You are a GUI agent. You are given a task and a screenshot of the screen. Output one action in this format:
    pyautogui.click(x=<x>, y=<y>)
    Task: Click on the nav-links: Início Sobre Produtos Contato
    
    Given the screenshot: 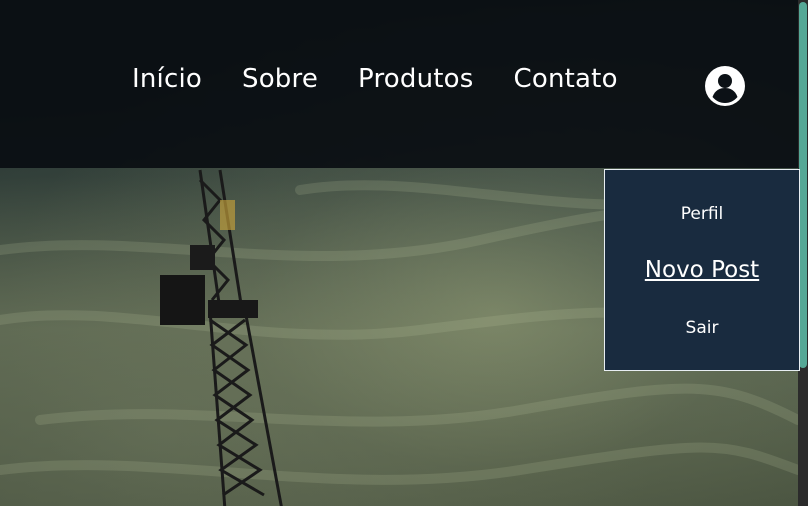 What is the action you would take?
    pyautogui.click(x=375, y=79)
    